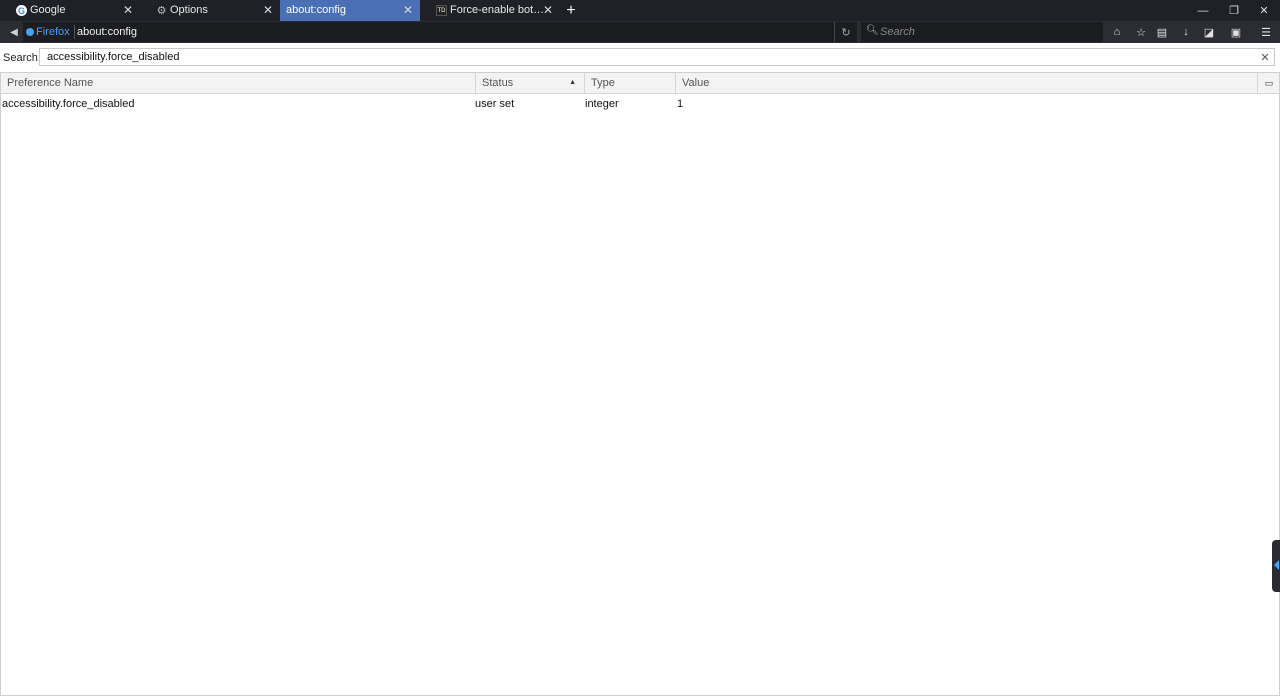  Describe the element at coordinates (350, 10) in the screenshot. I see `tab-about-config: about:config ✕` at that location.